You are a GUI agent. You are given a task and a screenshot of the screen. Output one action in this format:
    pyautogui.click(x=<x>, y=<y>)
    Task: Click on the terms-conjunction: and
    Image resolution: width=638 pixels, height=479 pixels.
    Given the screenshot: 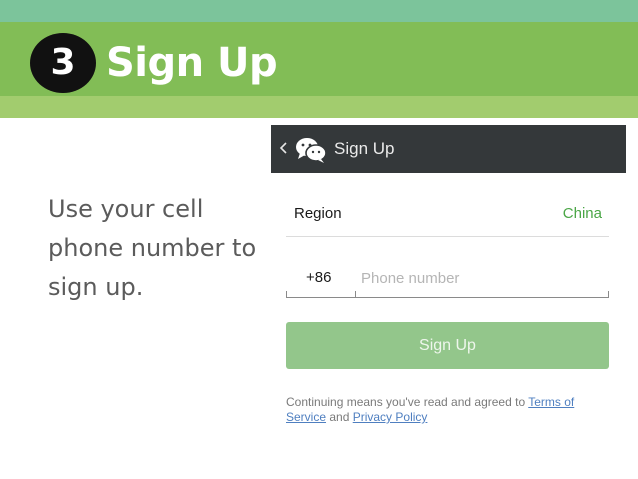 What is the action you would take?
    pyautogui.click(x=339, y=417)
    